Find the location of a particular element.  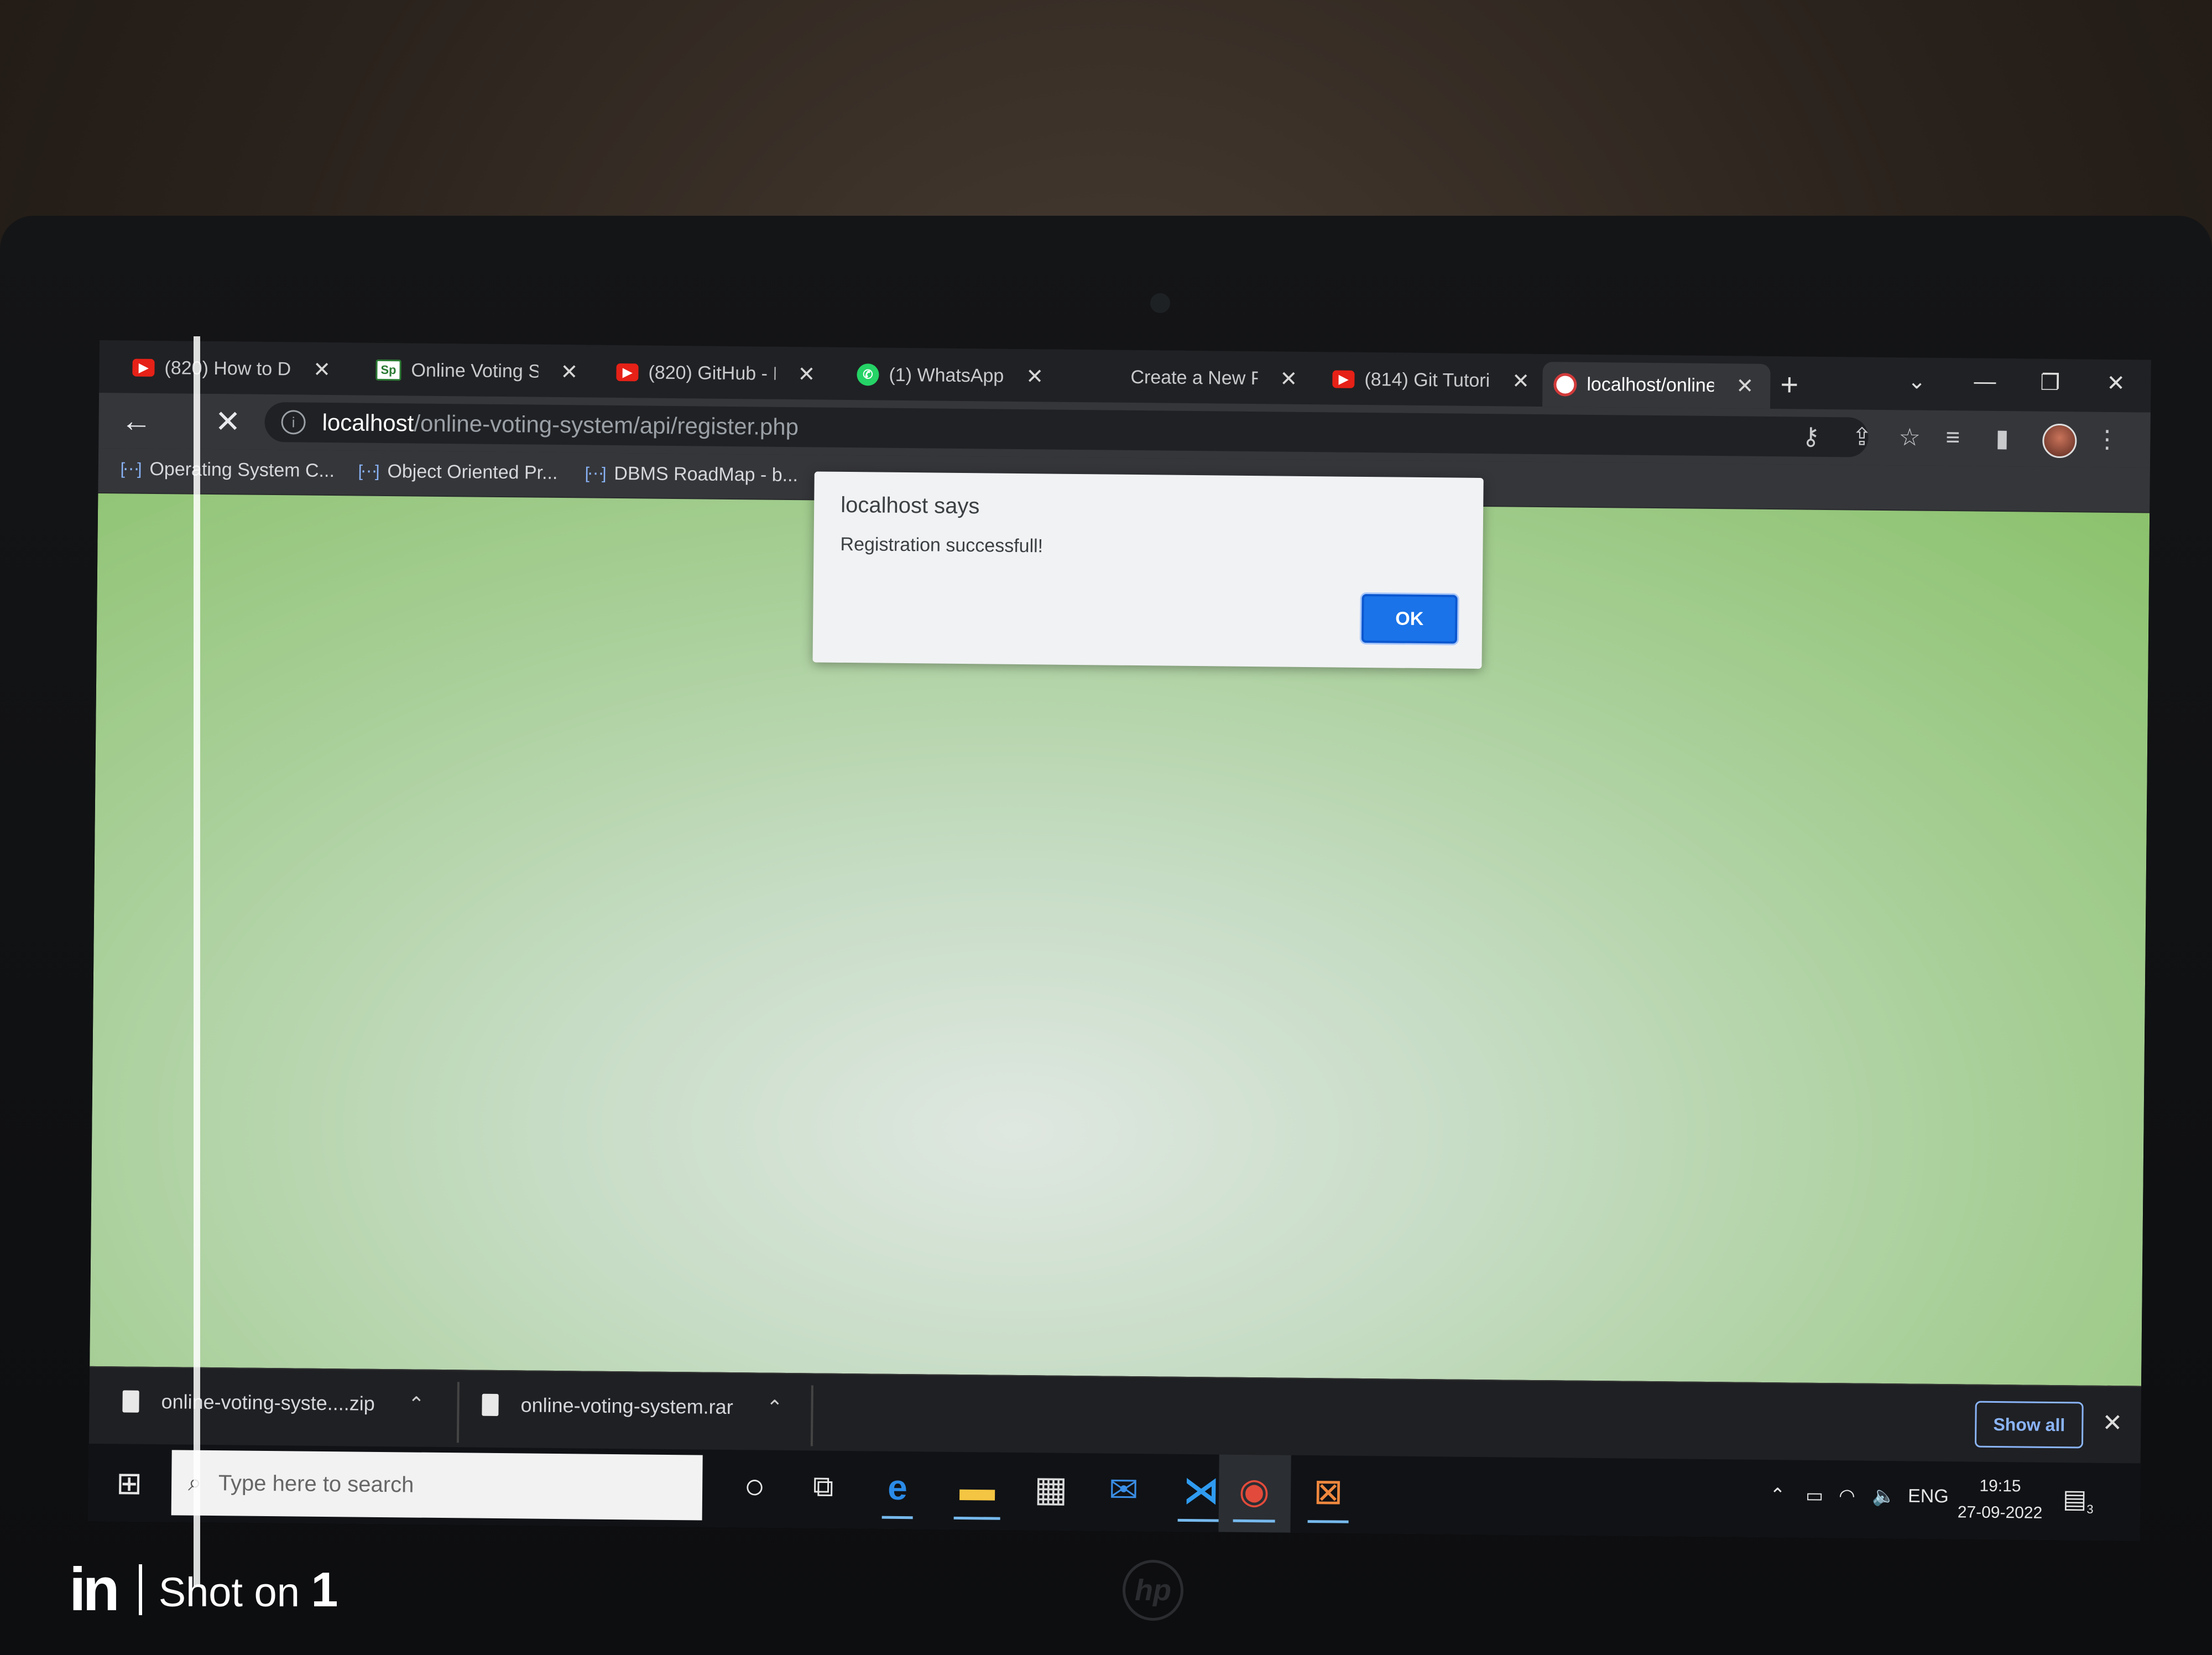

whatsapp-icon: ✆ is located at coordinates (868, 374).